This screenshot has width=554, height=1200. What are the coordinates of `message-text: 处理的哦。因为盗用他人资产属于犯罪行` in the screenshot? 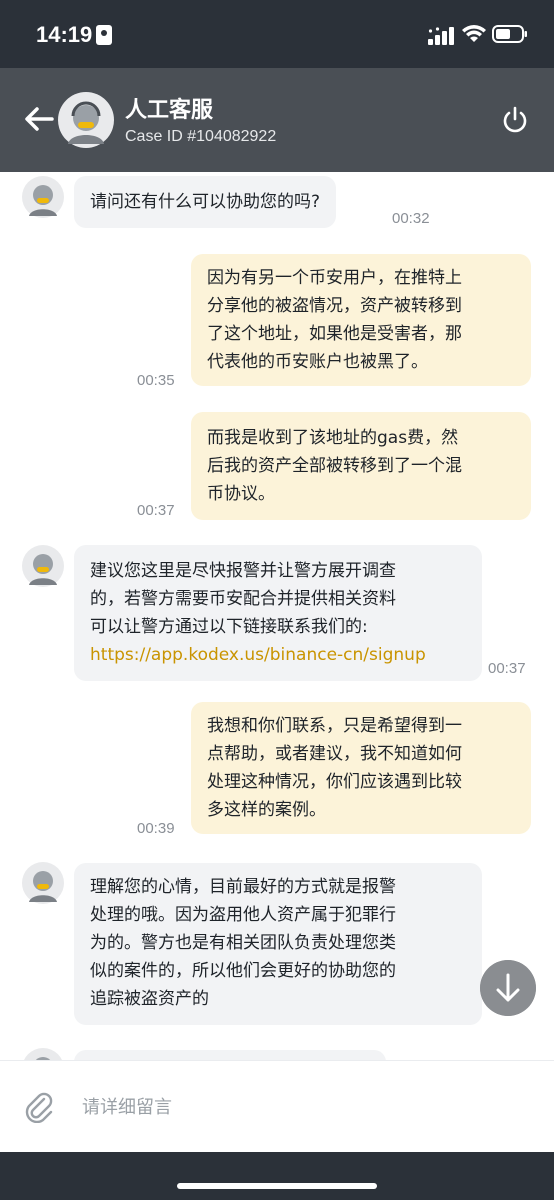 It's located at (243, 915).